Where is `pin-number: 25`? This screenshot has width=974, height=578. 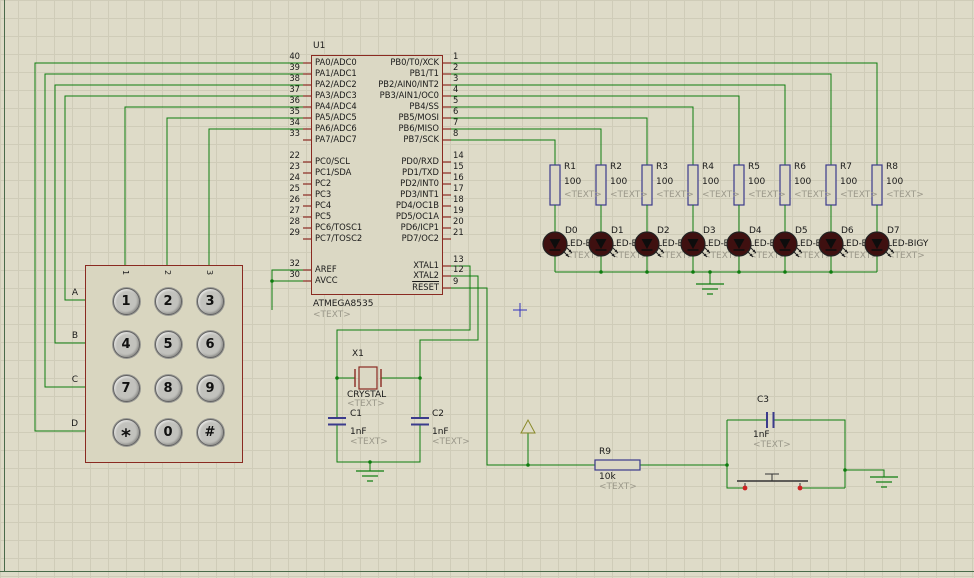
pin-number: 25 is located at coordinates (294, 188).